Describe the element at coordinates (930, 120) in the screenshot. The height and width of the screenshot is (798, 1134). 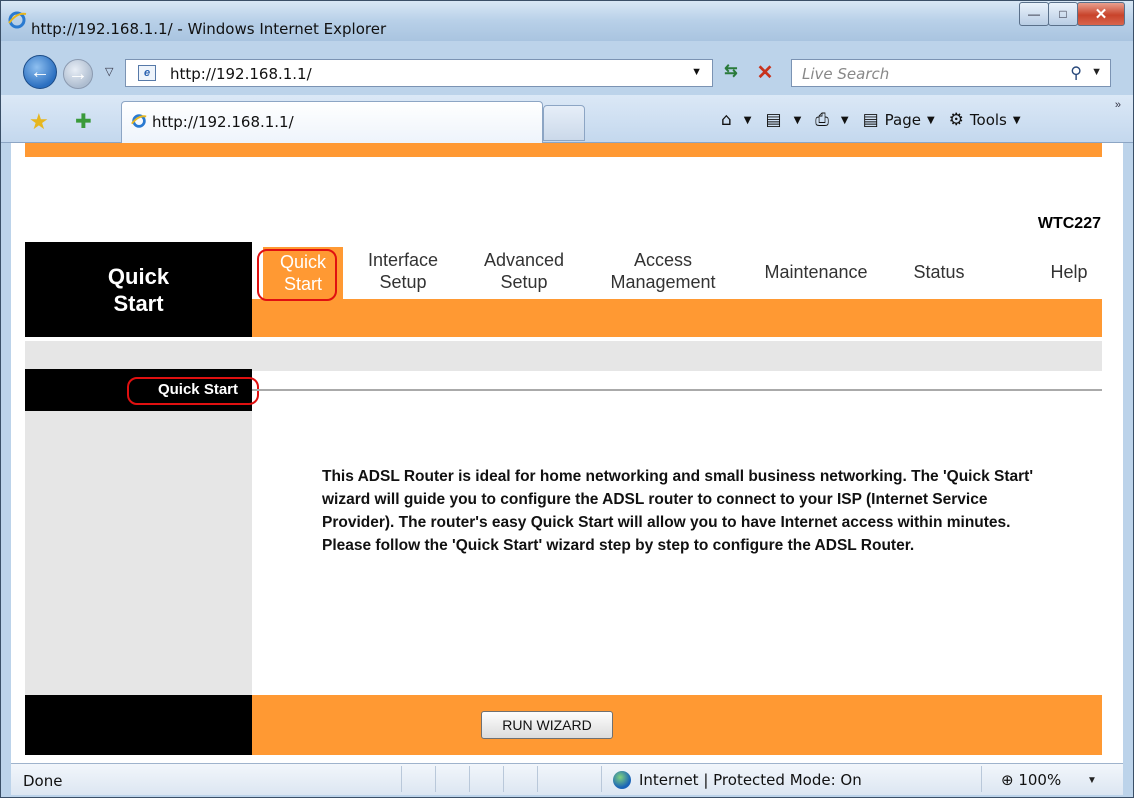
I see `page-dropdown-icon: ▼` at that location.